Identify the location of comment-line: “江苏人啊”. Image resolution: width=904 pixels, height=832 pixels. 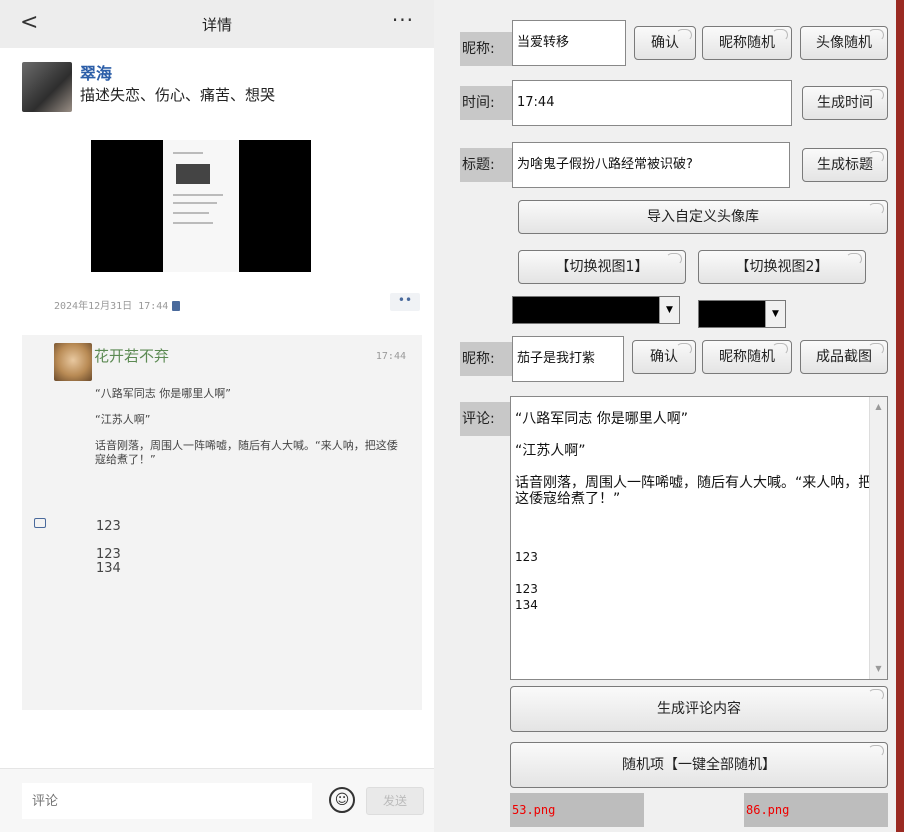
(123, 419).